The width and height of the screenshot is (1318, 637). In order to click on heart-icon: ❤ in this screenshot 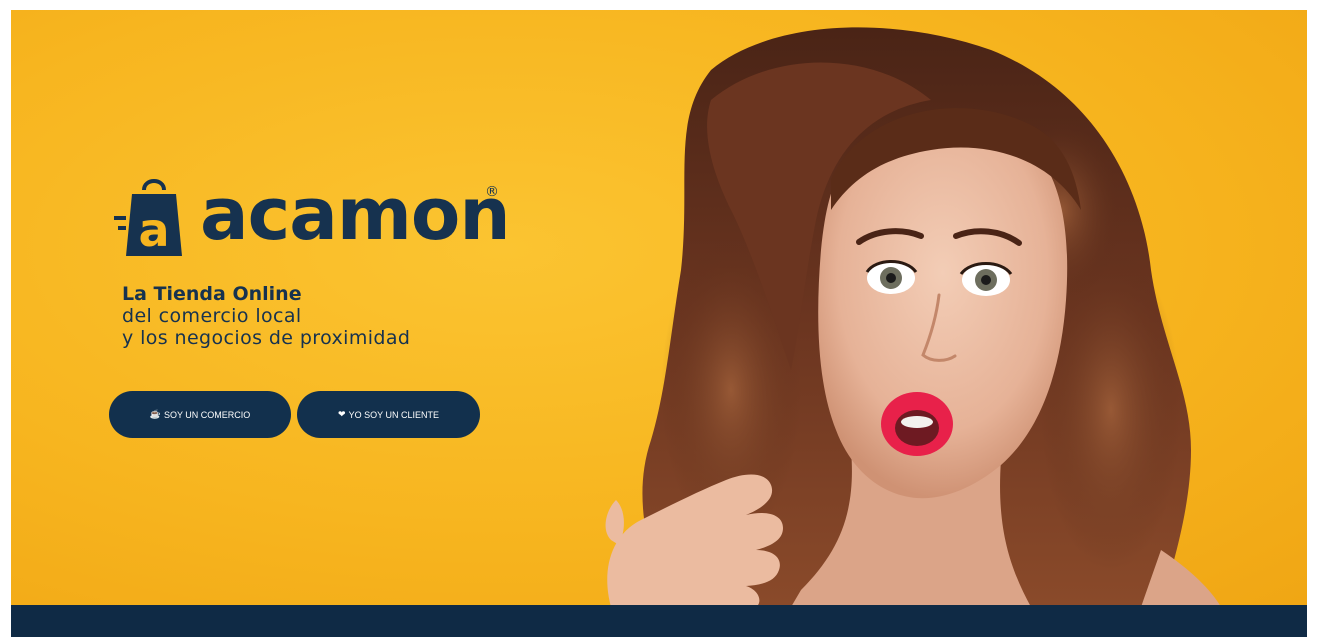, I will do `click(342, 414)`.